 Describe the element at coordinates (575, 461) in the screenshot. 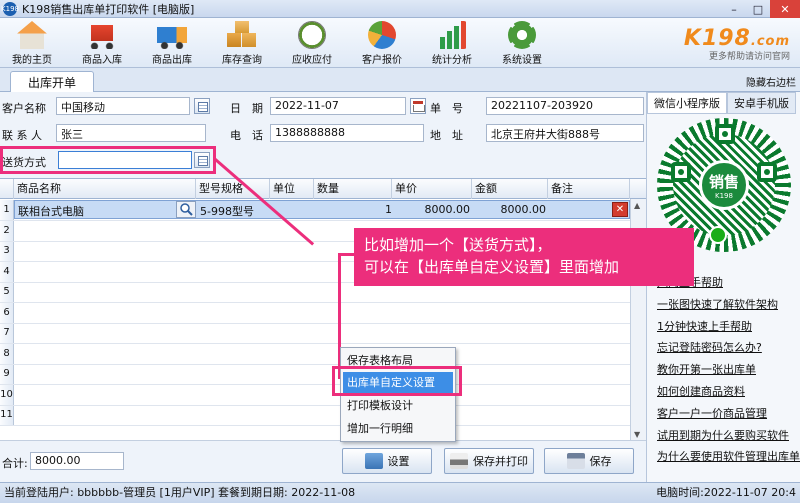

I see `floppy-disk-icon` at that location.